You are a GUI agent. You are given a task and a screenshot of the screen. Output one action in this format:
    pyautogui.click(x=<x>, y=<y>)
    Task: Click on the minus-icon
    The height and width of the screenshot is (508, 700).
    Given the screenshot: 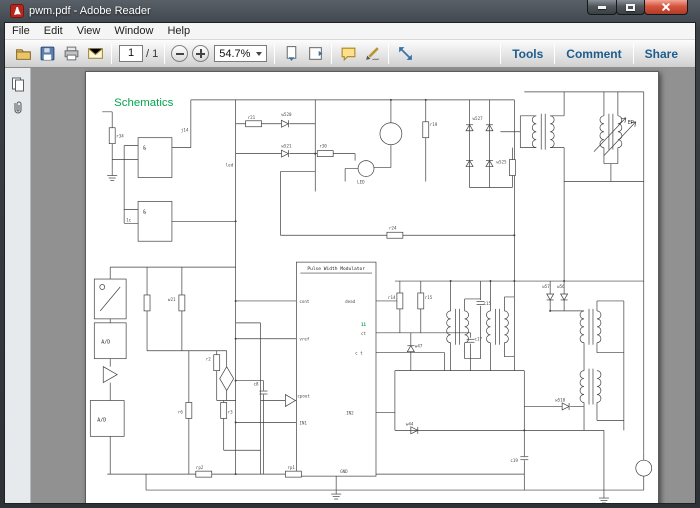 What is the action you would take?
    pyautogui.click(x=179, y=53)
    